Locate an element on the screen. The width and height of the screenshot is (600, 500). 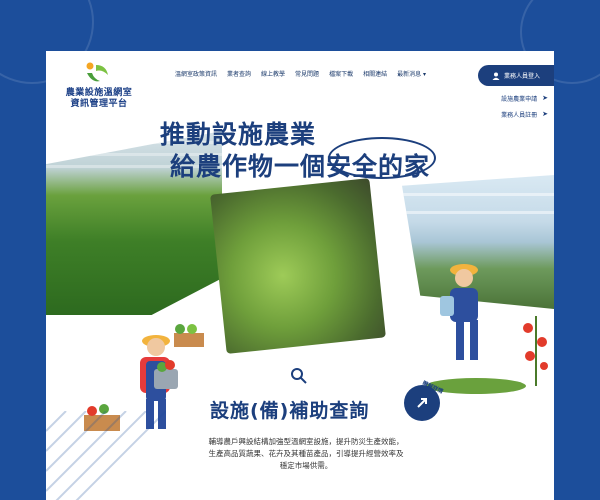
apply-link-label: 設施農業申請 is located at coordinates (519, 99).